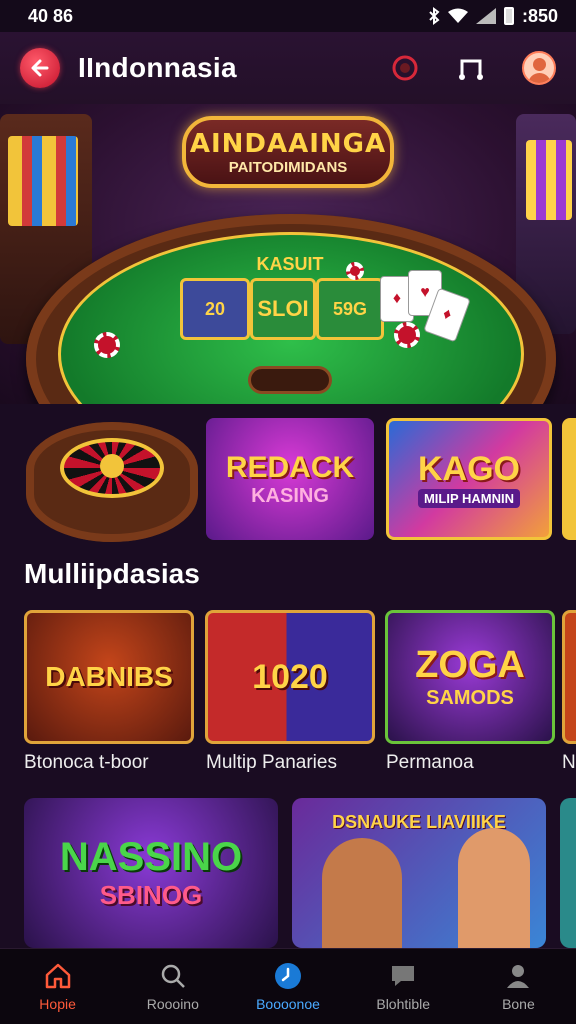 The width and height of the screenshot is (576, 1024). What do you see at coordinates (434, 16) in the screenshot?
I see `bluetooth-icon` at bounding box center [434, 16].